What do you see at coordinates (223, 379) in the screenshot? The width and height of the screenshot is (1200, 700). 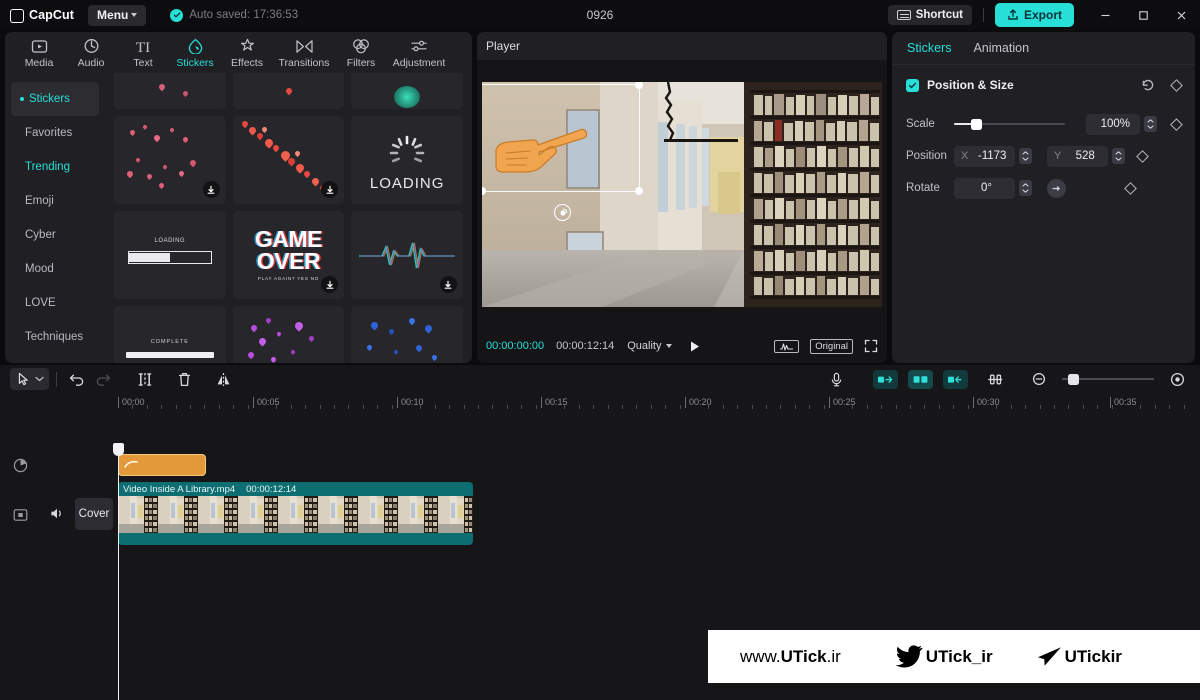 I see `mirror-button` at bounding box center [223, 379].